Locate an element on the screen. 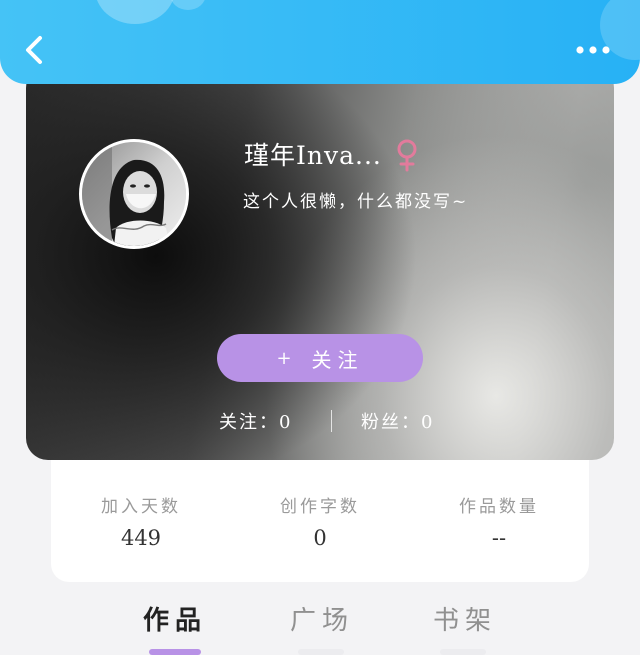  works-count-stat: 作品数量 -- is located at coordinates (499, 521).